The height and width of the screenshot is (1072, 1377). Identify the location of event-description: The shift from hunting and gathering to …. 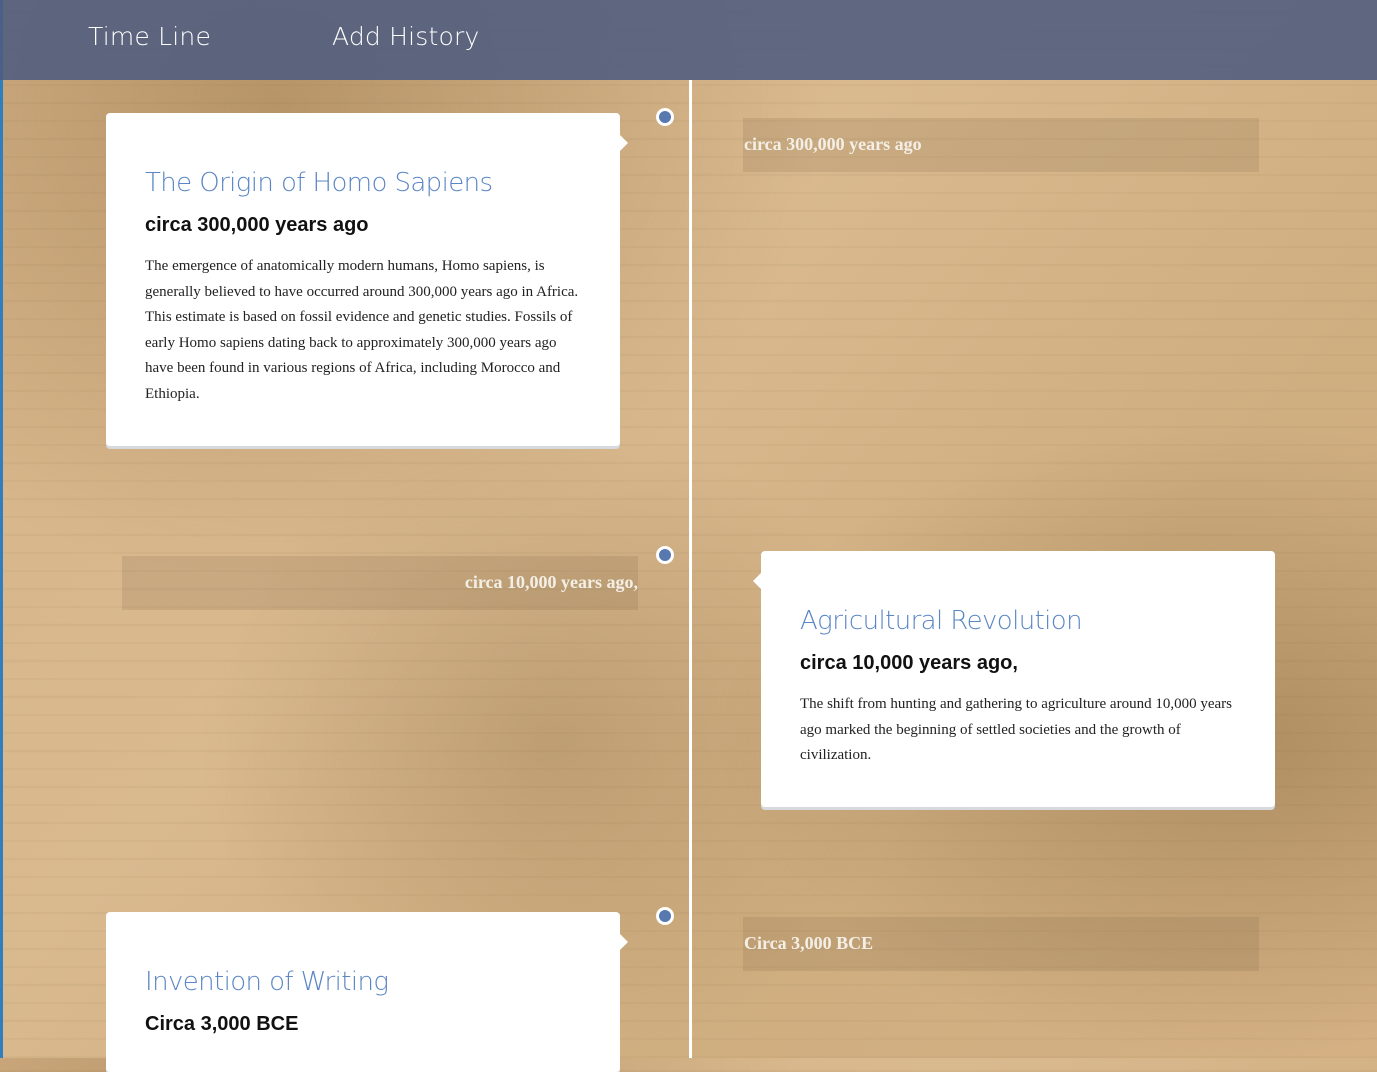
(1016, 730).